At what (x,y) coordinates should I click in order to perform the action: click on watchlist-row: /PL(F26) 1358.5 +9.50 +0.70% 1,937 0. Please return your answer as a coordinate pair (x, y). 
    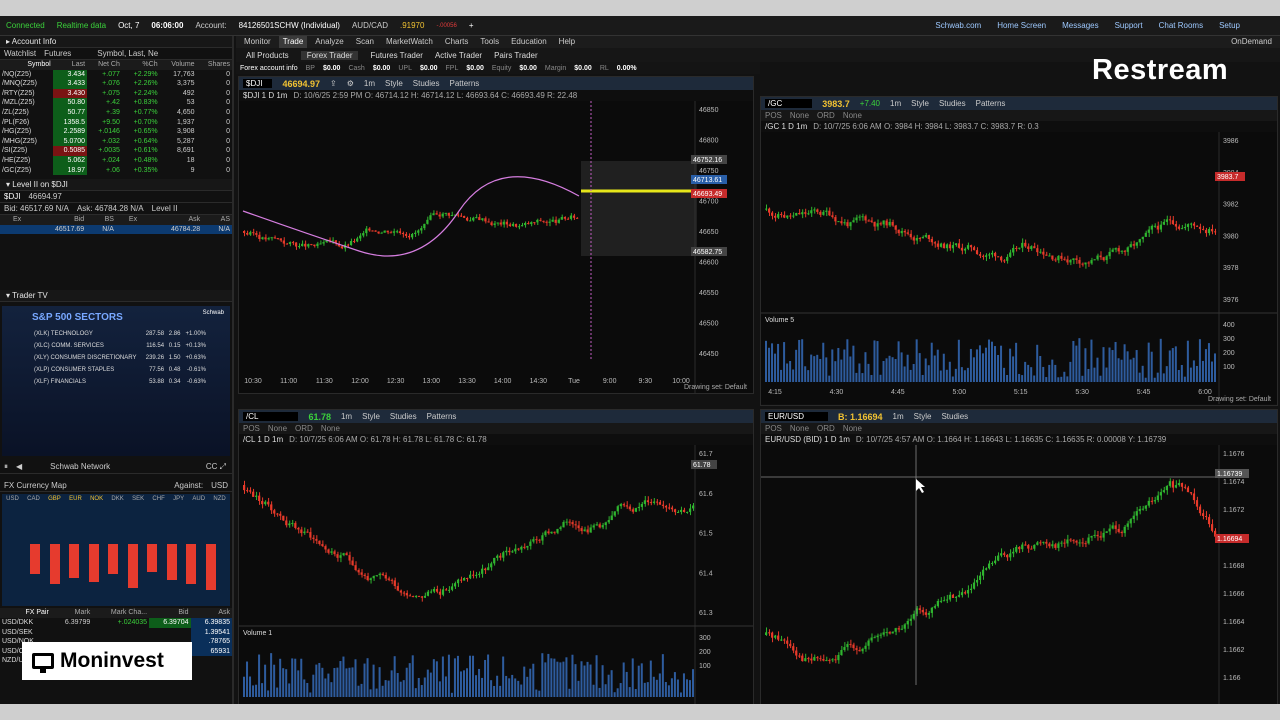
    Looking at the image, I should click on (116, 122).